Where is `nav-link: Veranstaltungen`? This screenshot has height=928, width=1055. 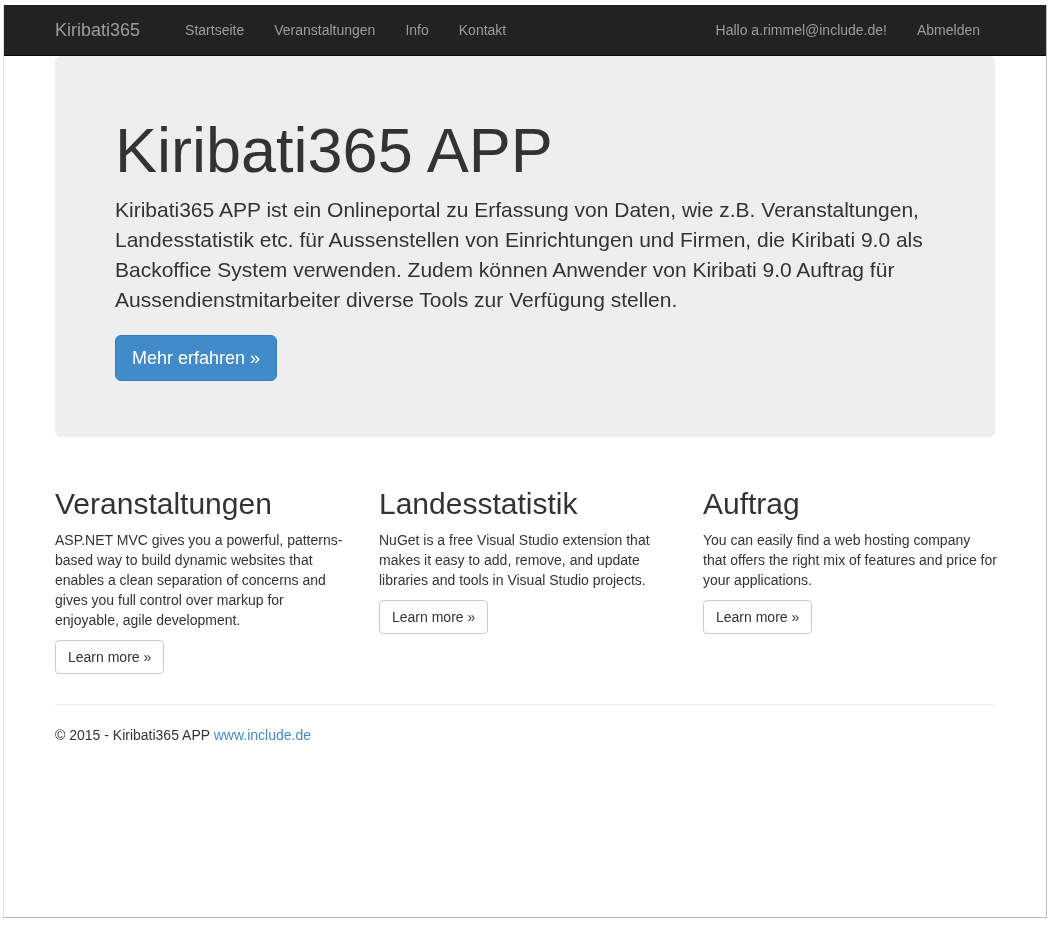 nav-link: Veranstaltungen is located at coordinates (325, 30).